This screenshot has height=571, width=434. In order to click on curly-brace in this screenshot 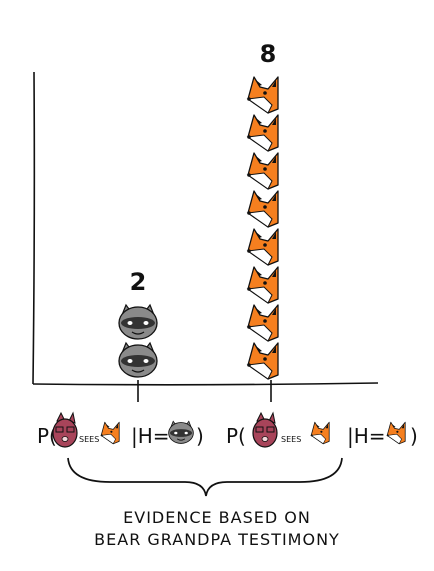, I will do `click(205, 477)`.